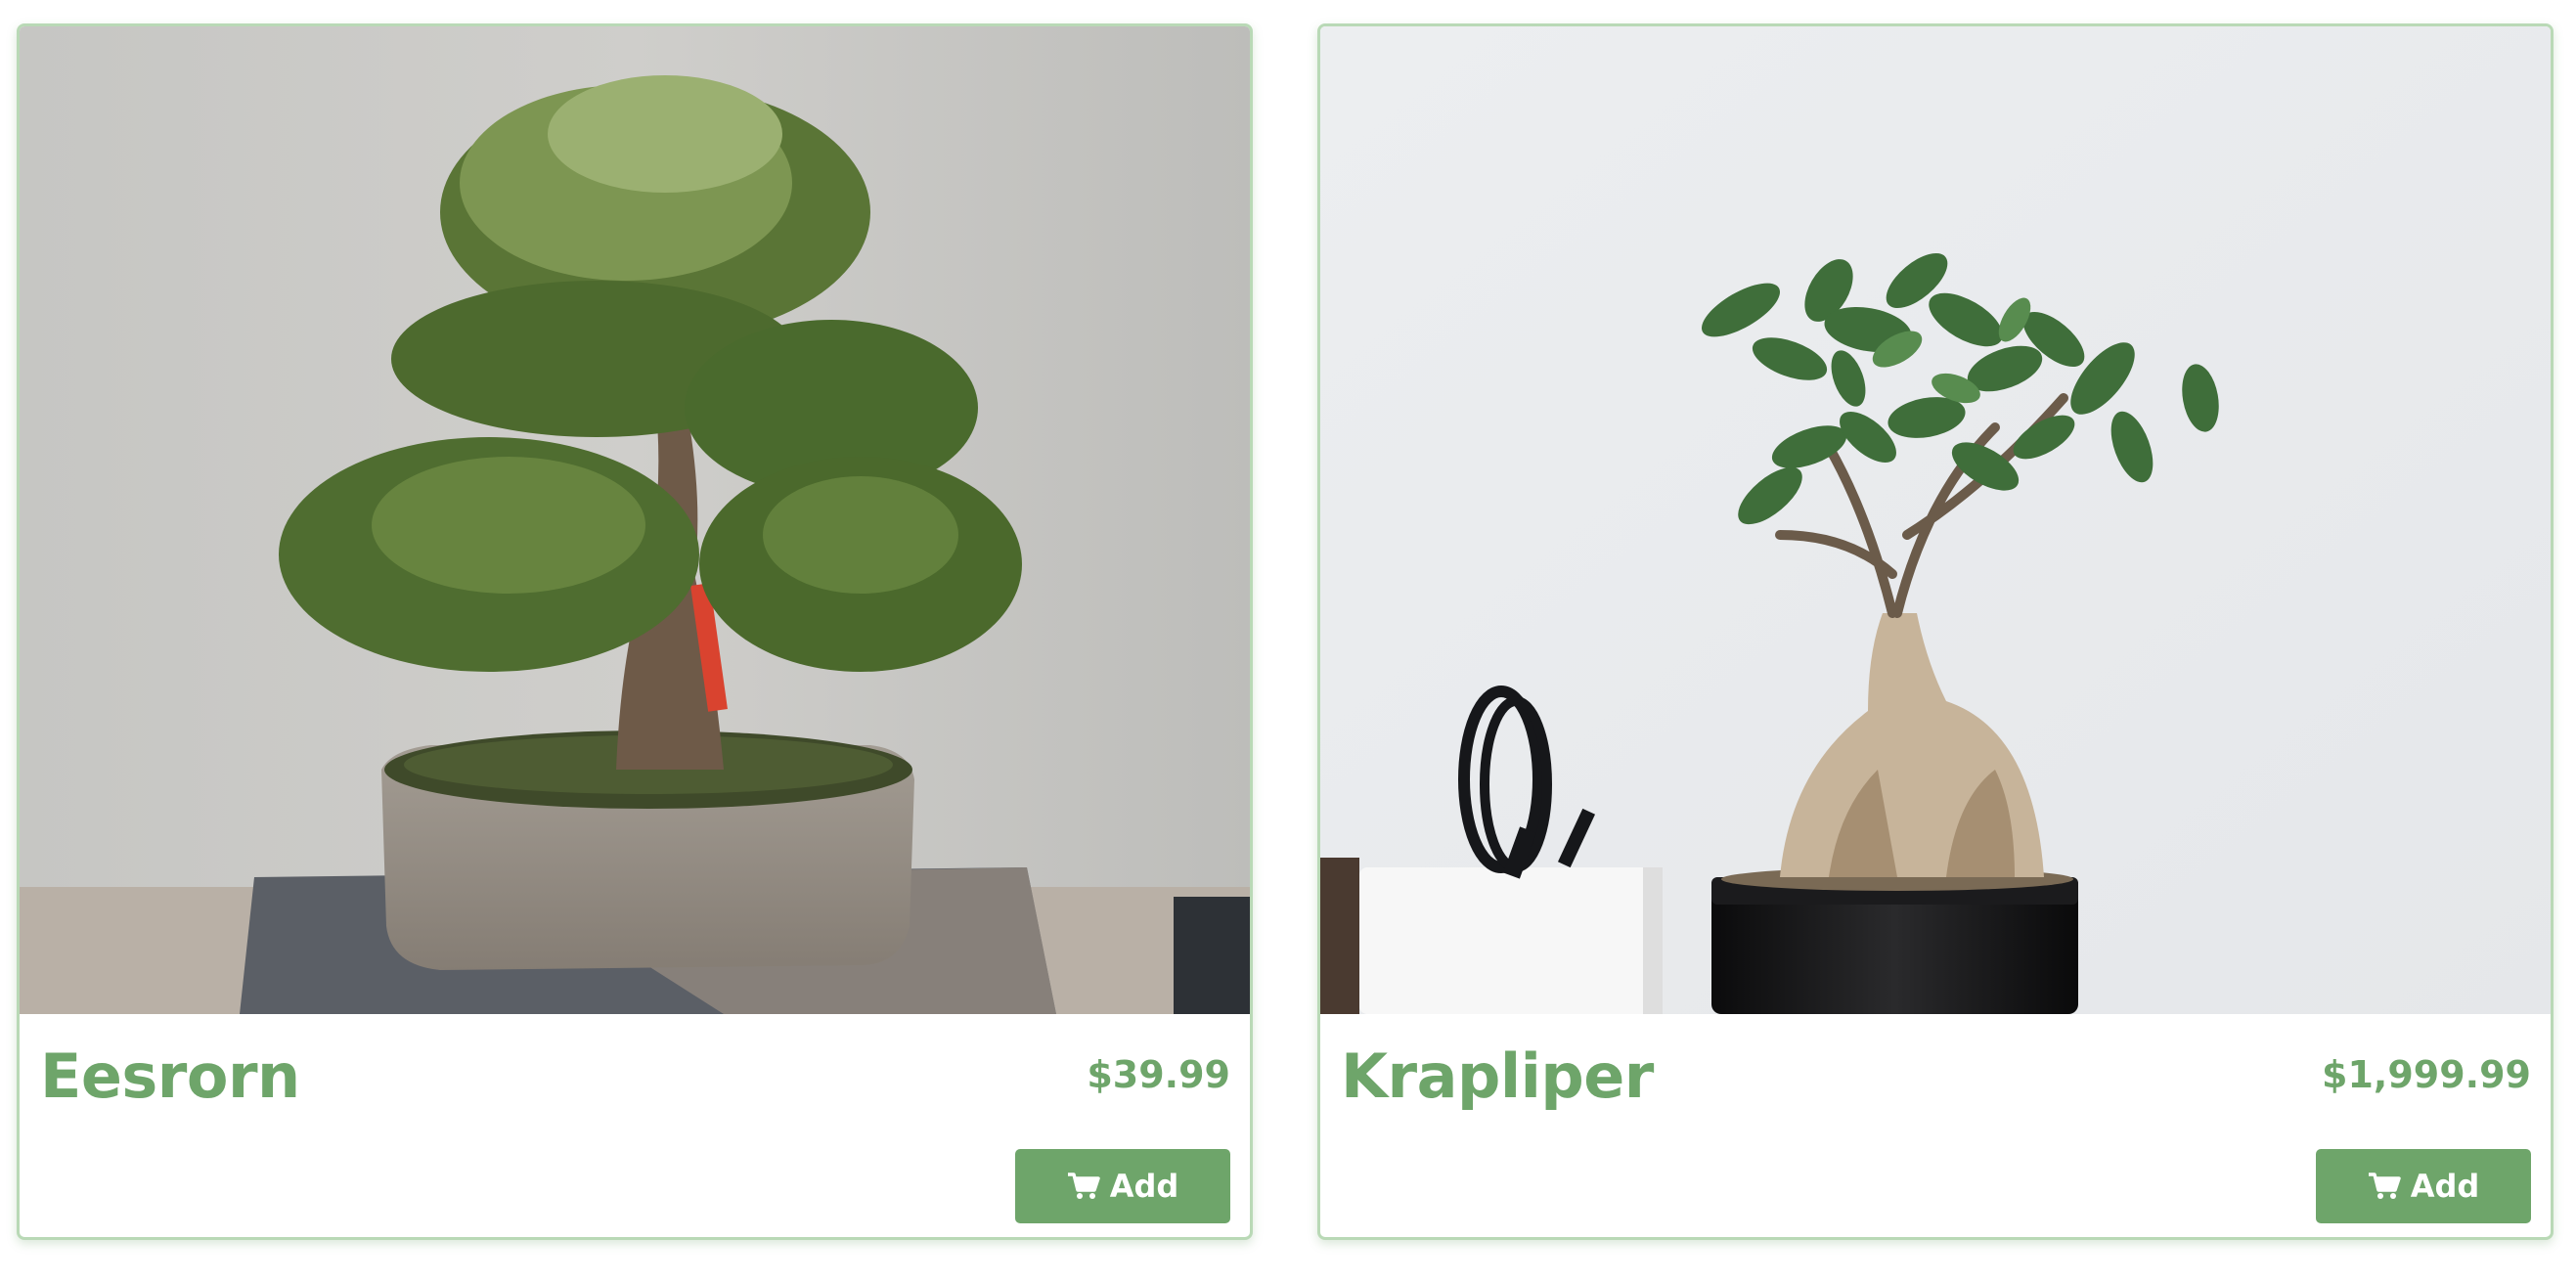 The height and width of the screenshot is (1283, 2576). I want to click on product-price: $1,999.99, so click(2426, 1074).